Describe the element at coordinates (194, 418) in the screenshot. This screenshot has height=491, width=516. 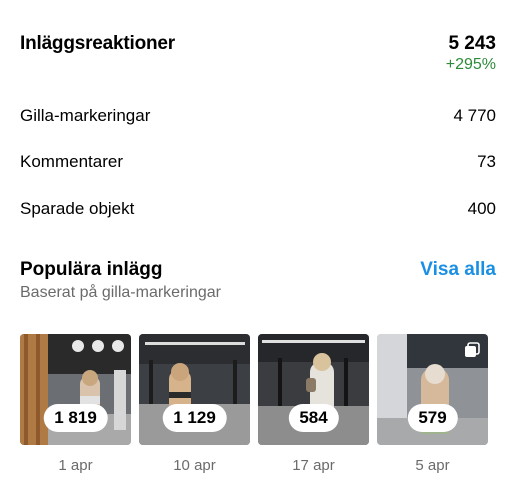
I see `likes-count: 1 129` at that location.